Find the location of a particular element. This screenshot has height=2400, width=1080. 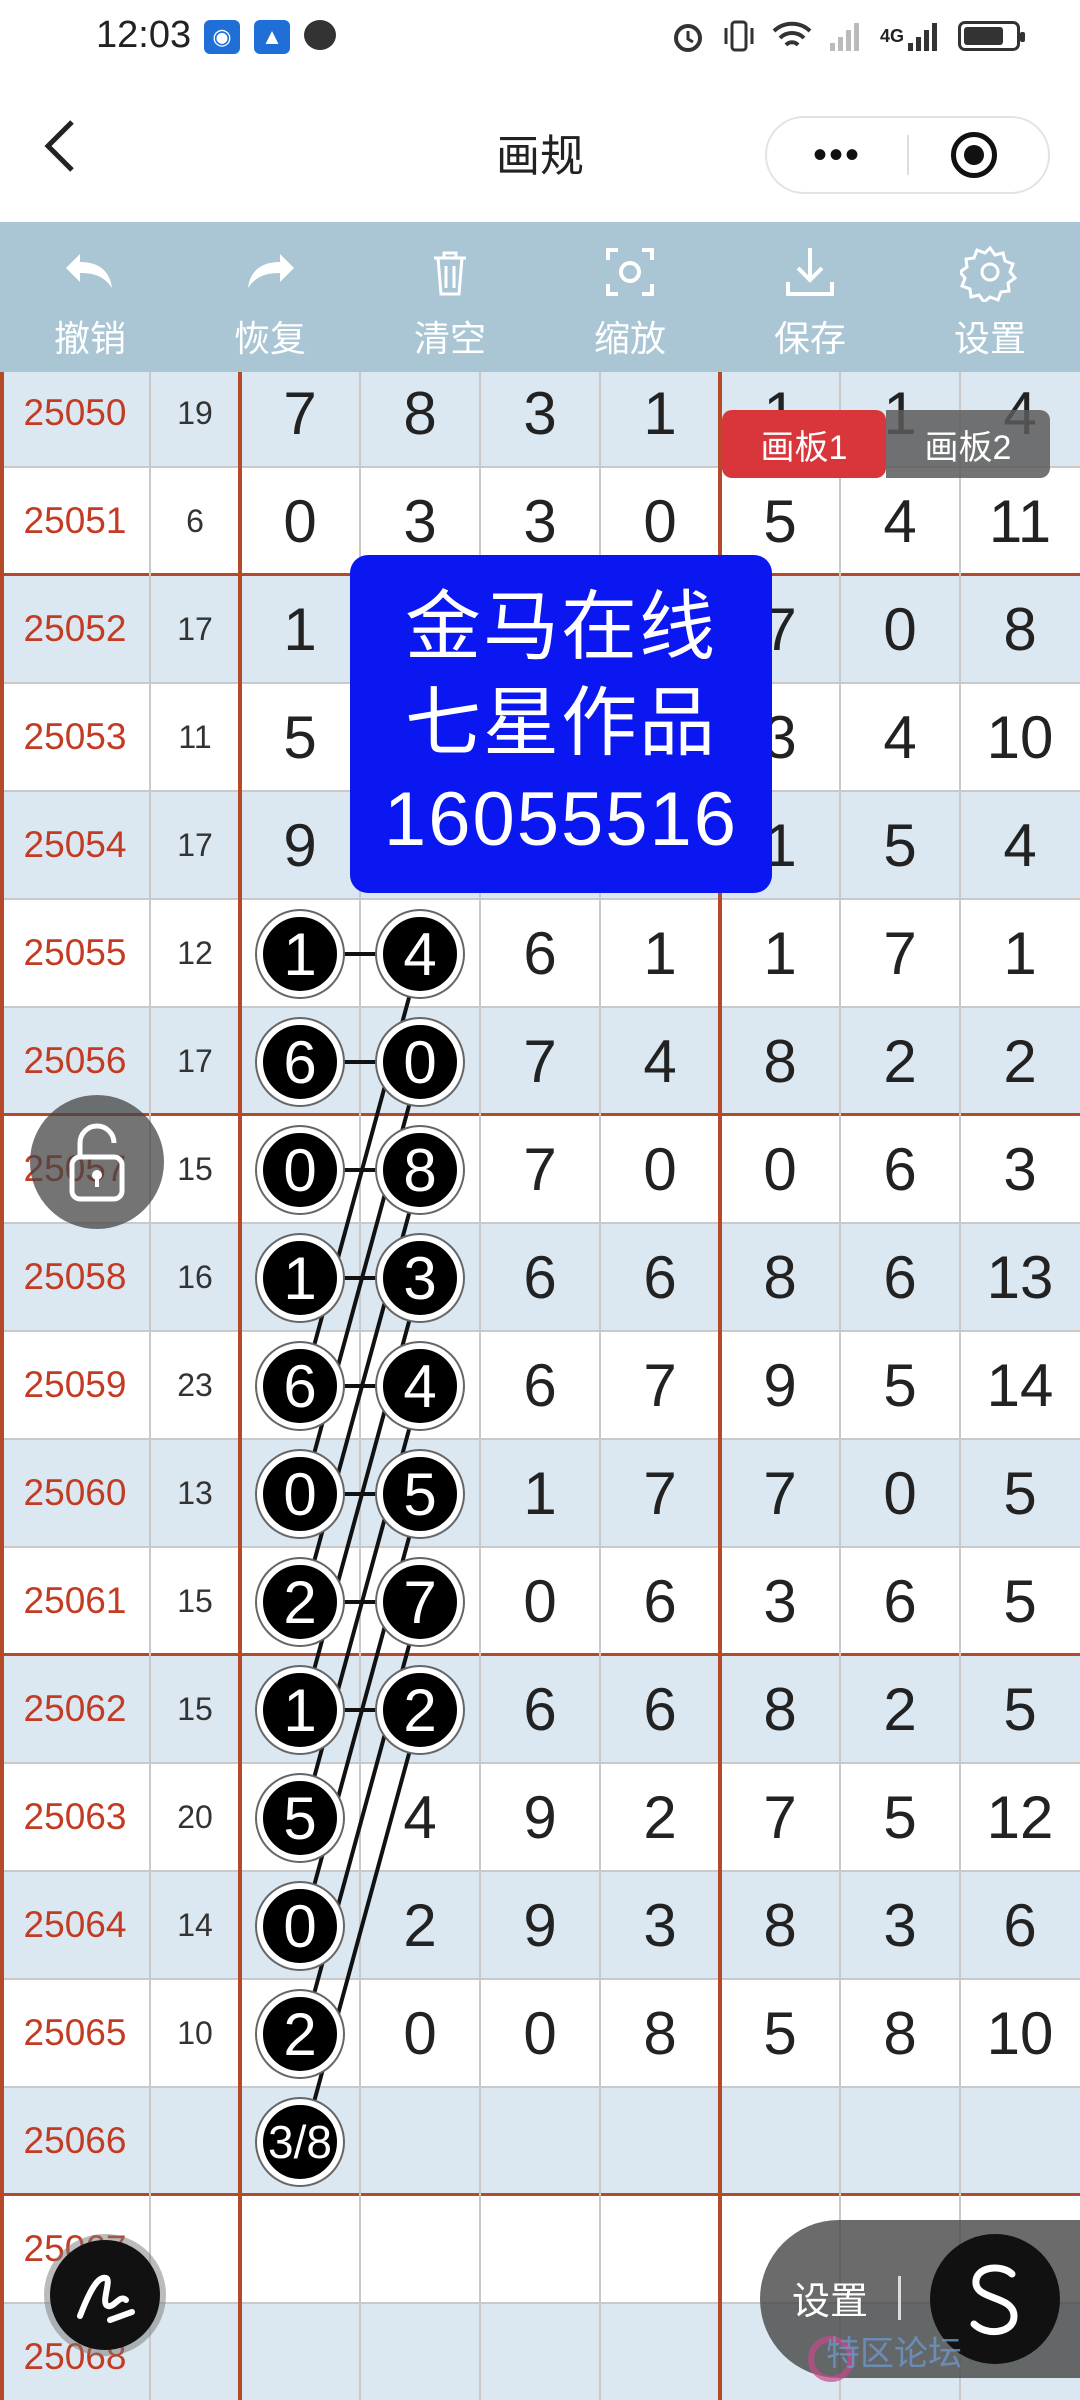

number-ball: 7 is located at coordinates (420, 1602).